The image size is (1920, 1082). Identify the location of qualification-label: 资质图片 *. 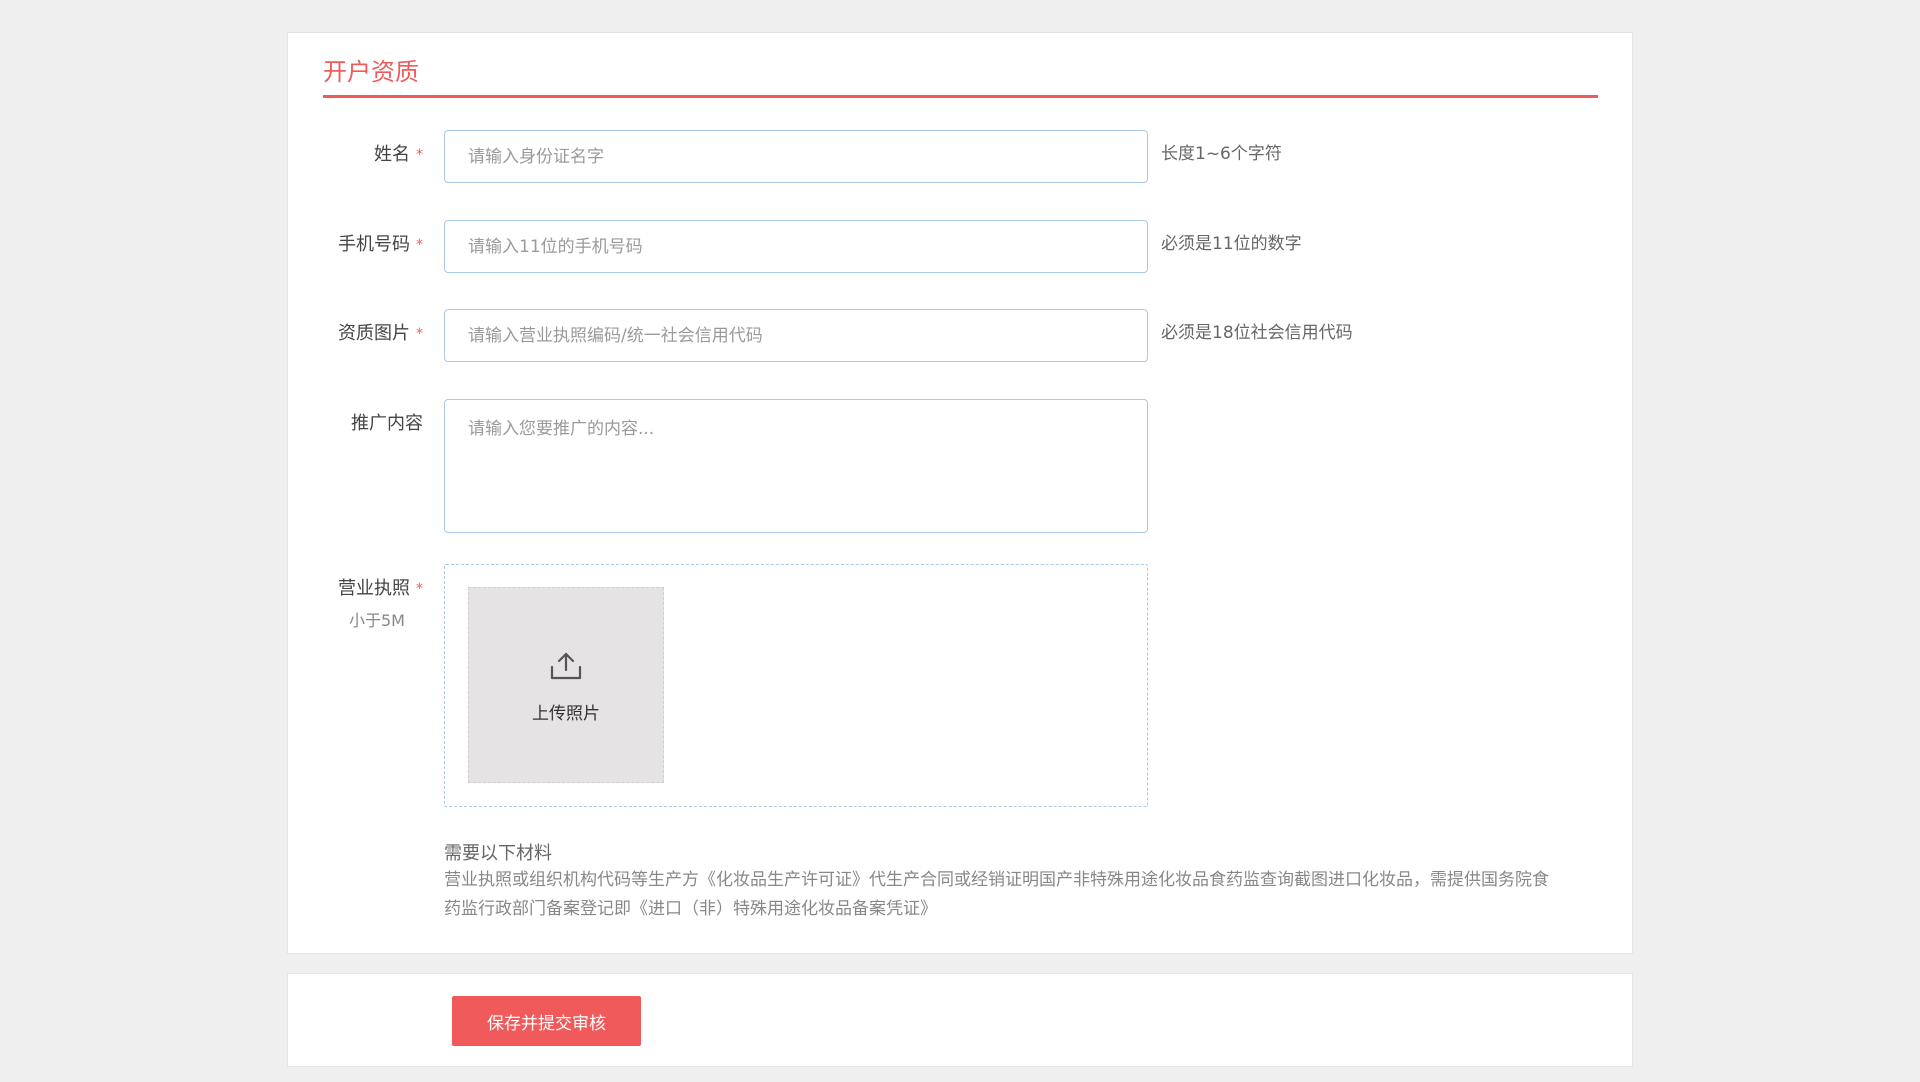
(355, 334).